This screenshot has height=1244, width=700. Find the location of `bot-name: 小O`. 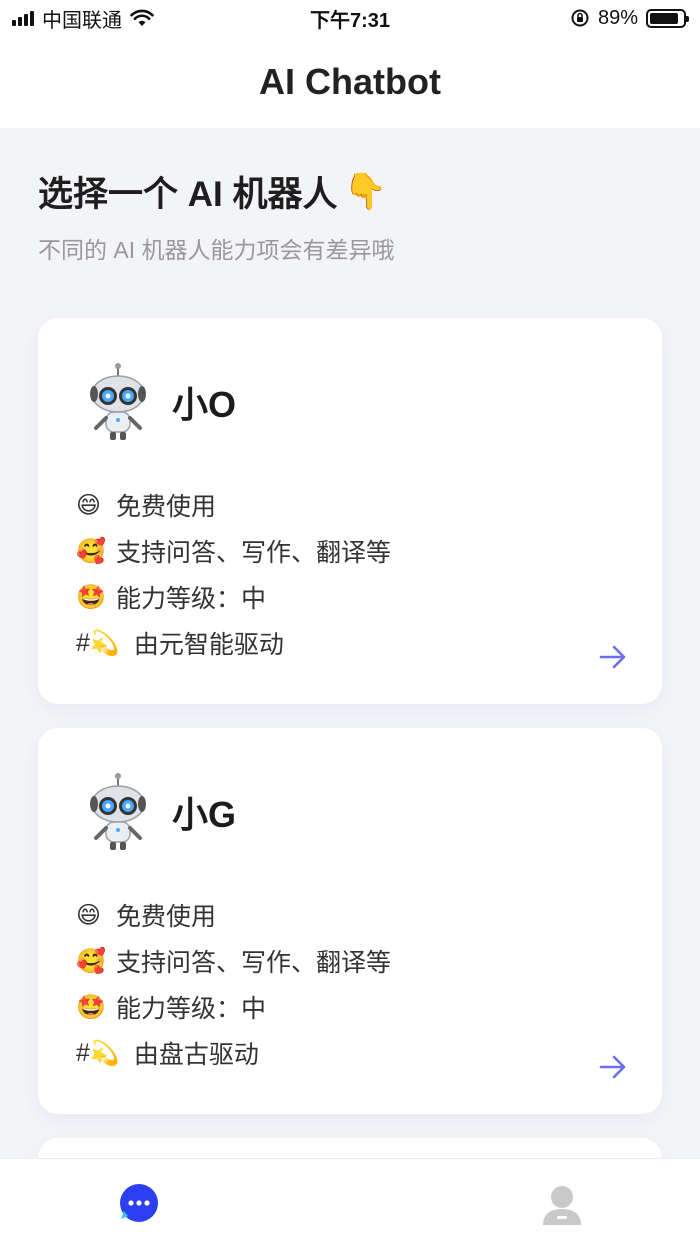

bot-name: 小O is located at coordinates (204, 404).